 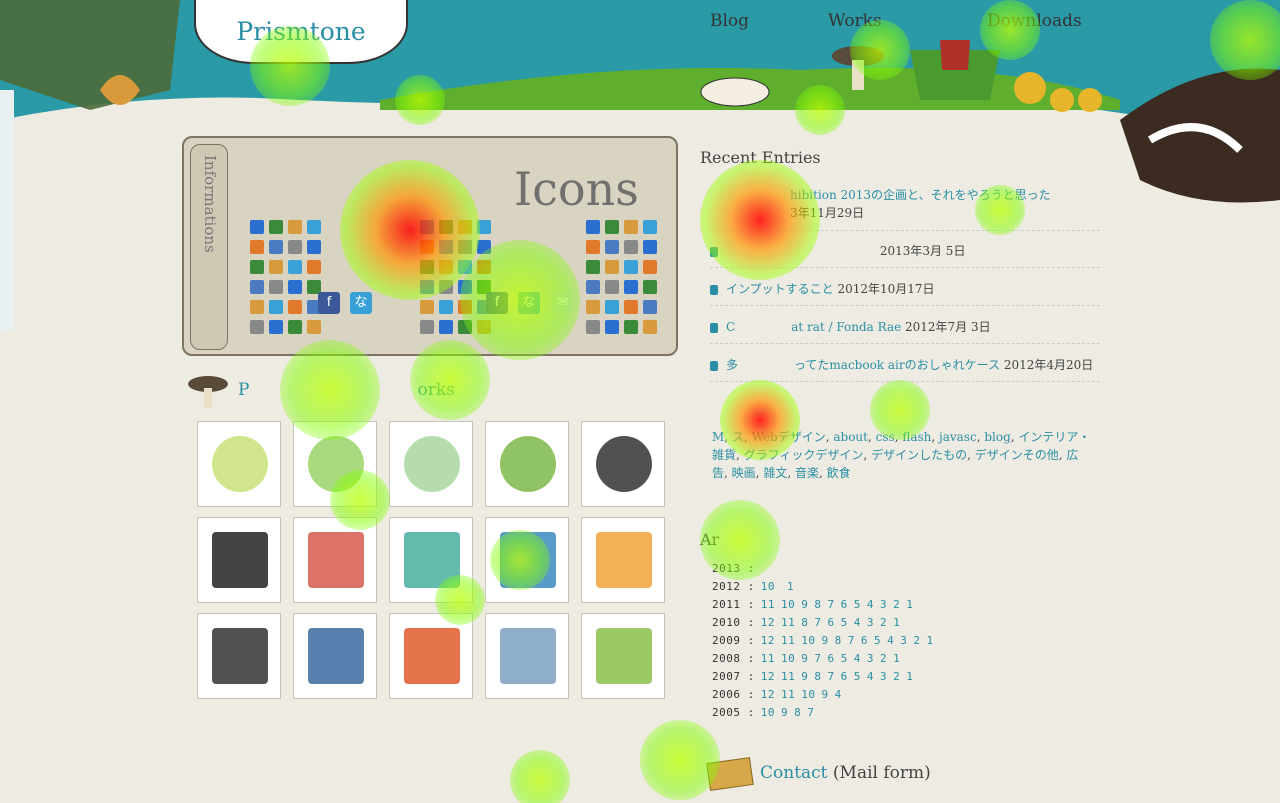 What do you see at coordinates (919, 455) in the screenshot?
I see `tag-link: デザインしたもの` at bounding box center [919, 455].